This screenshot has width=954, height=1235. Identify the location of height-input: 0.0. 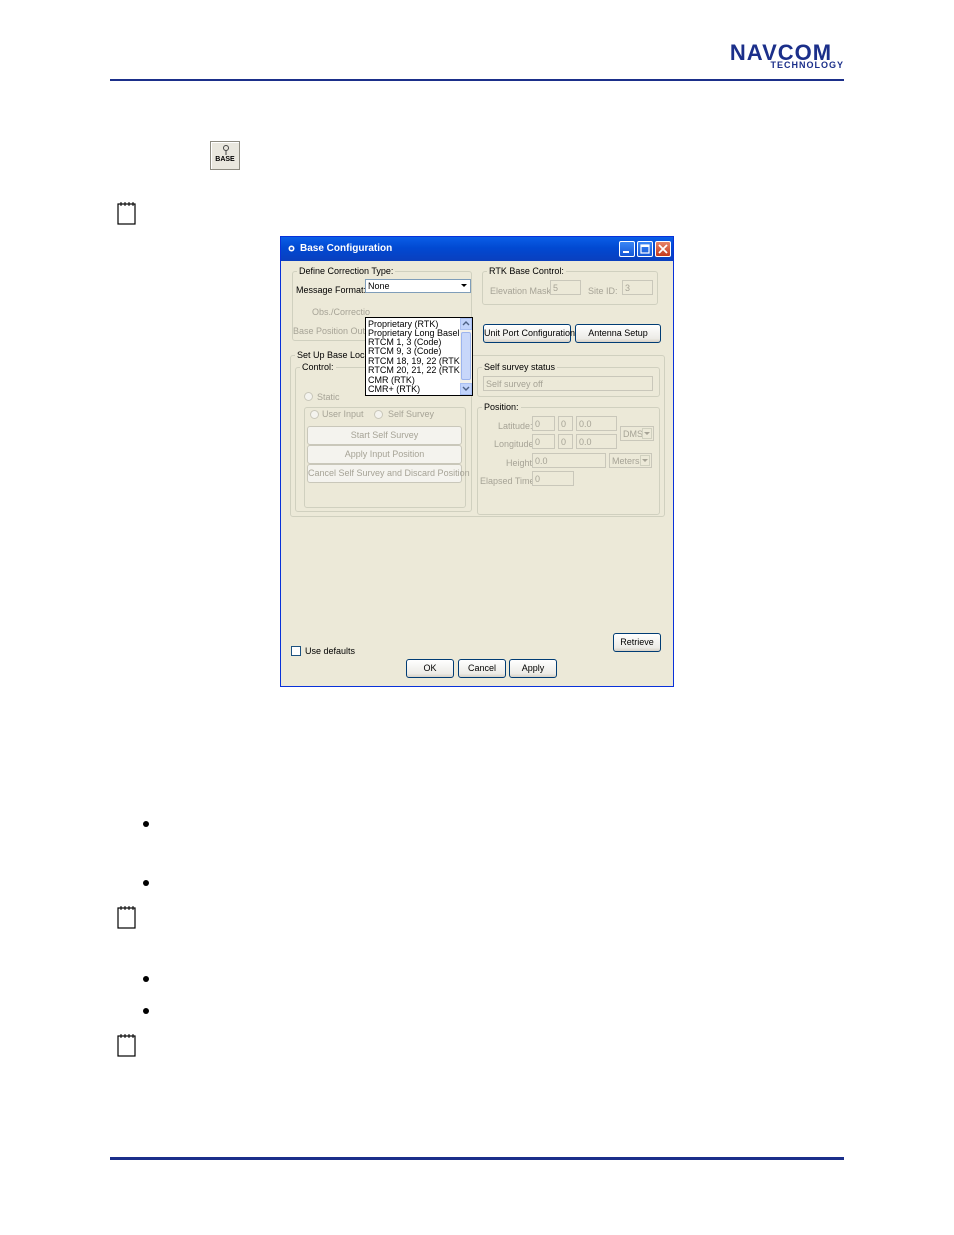
(569, 460).